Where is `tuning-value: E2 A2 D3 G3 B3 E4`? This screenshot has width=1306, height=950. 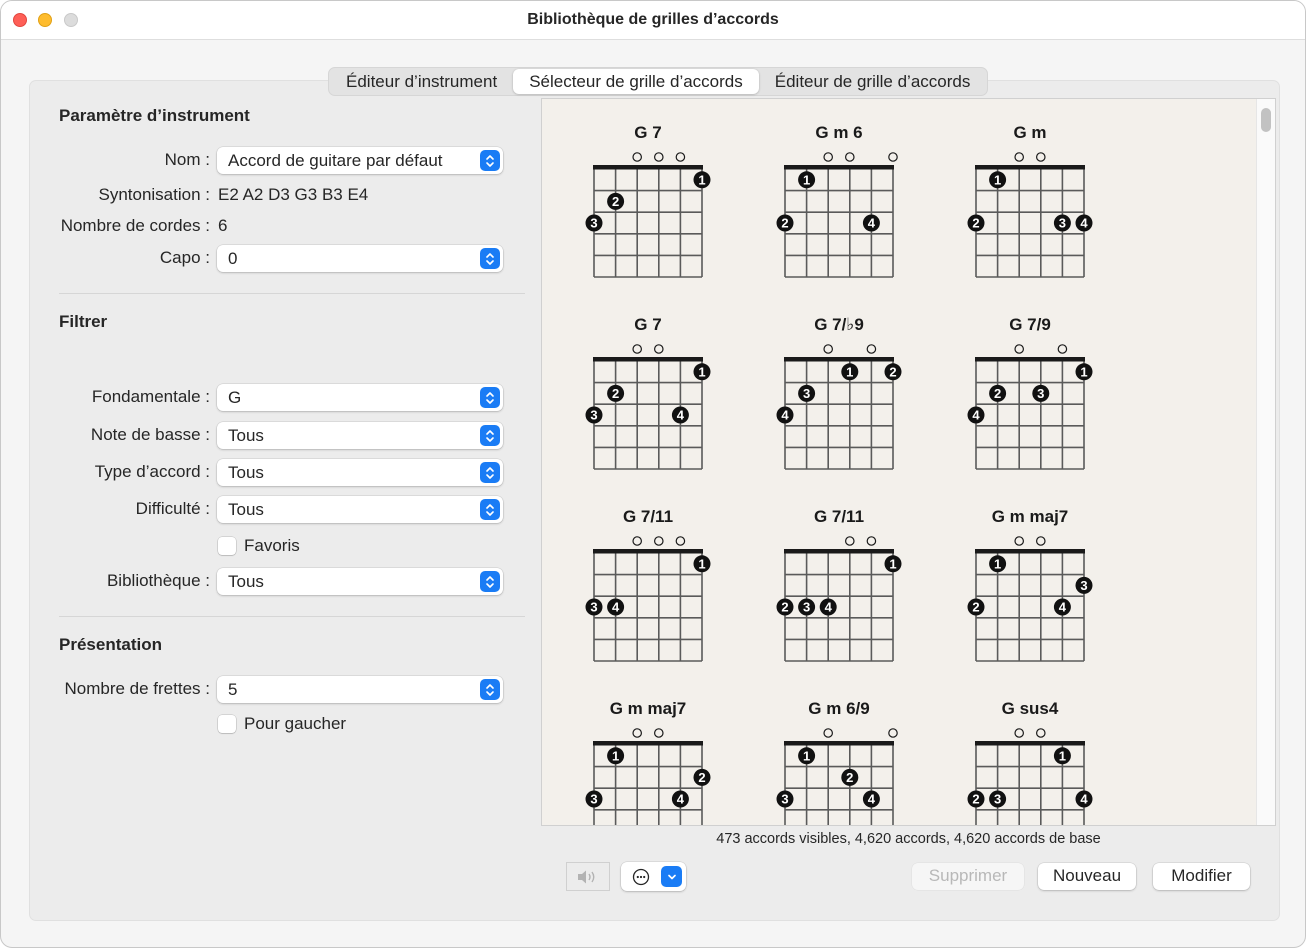 tuning-value: E2 A2 D3 G3 B3 E4 is located at coordinates (293, 194).